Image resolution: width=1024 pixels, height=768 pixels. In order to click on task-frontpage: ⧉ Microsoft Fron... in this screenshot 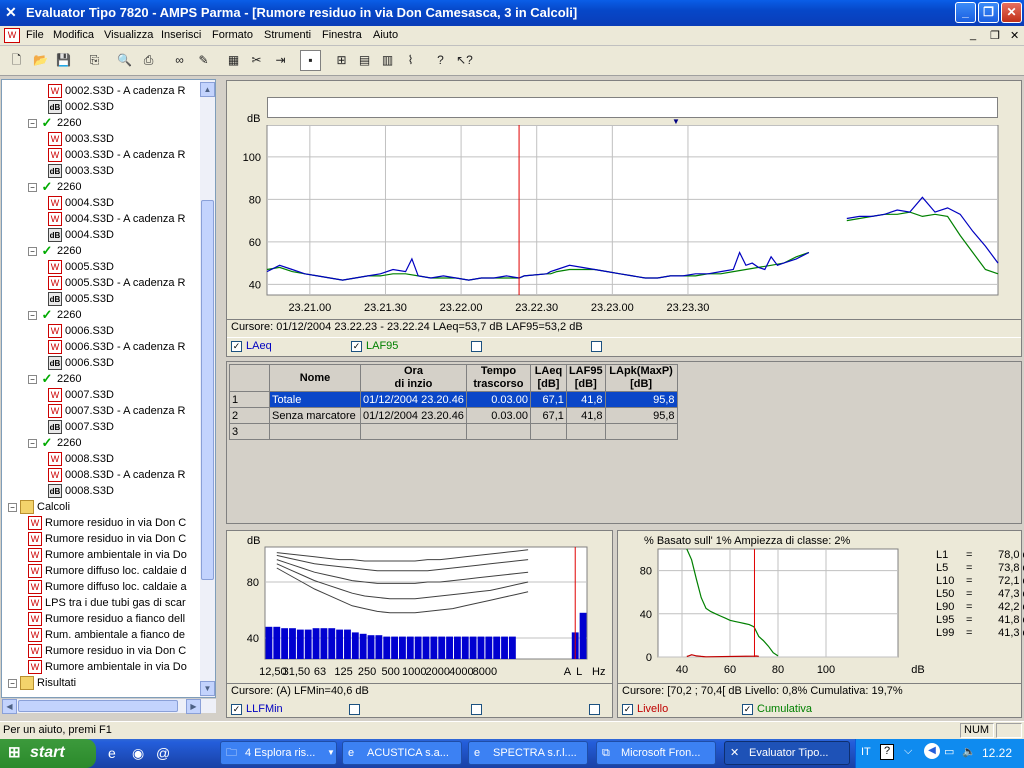, I will do `click(656, 753)`.